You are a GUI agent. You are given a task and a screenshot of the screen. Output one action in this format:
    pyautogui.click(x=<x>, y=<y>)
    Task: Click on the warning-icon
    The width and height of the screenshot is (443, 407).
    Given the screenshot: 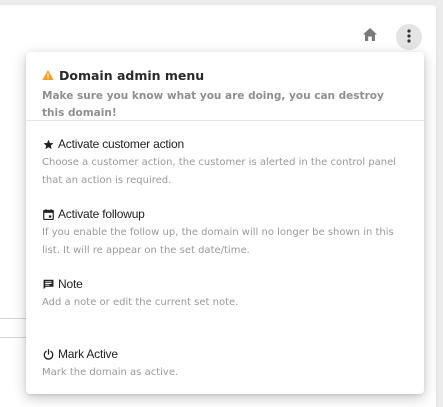 What is the action you would take?
    pyautogui.click(x=48, y=75)
    